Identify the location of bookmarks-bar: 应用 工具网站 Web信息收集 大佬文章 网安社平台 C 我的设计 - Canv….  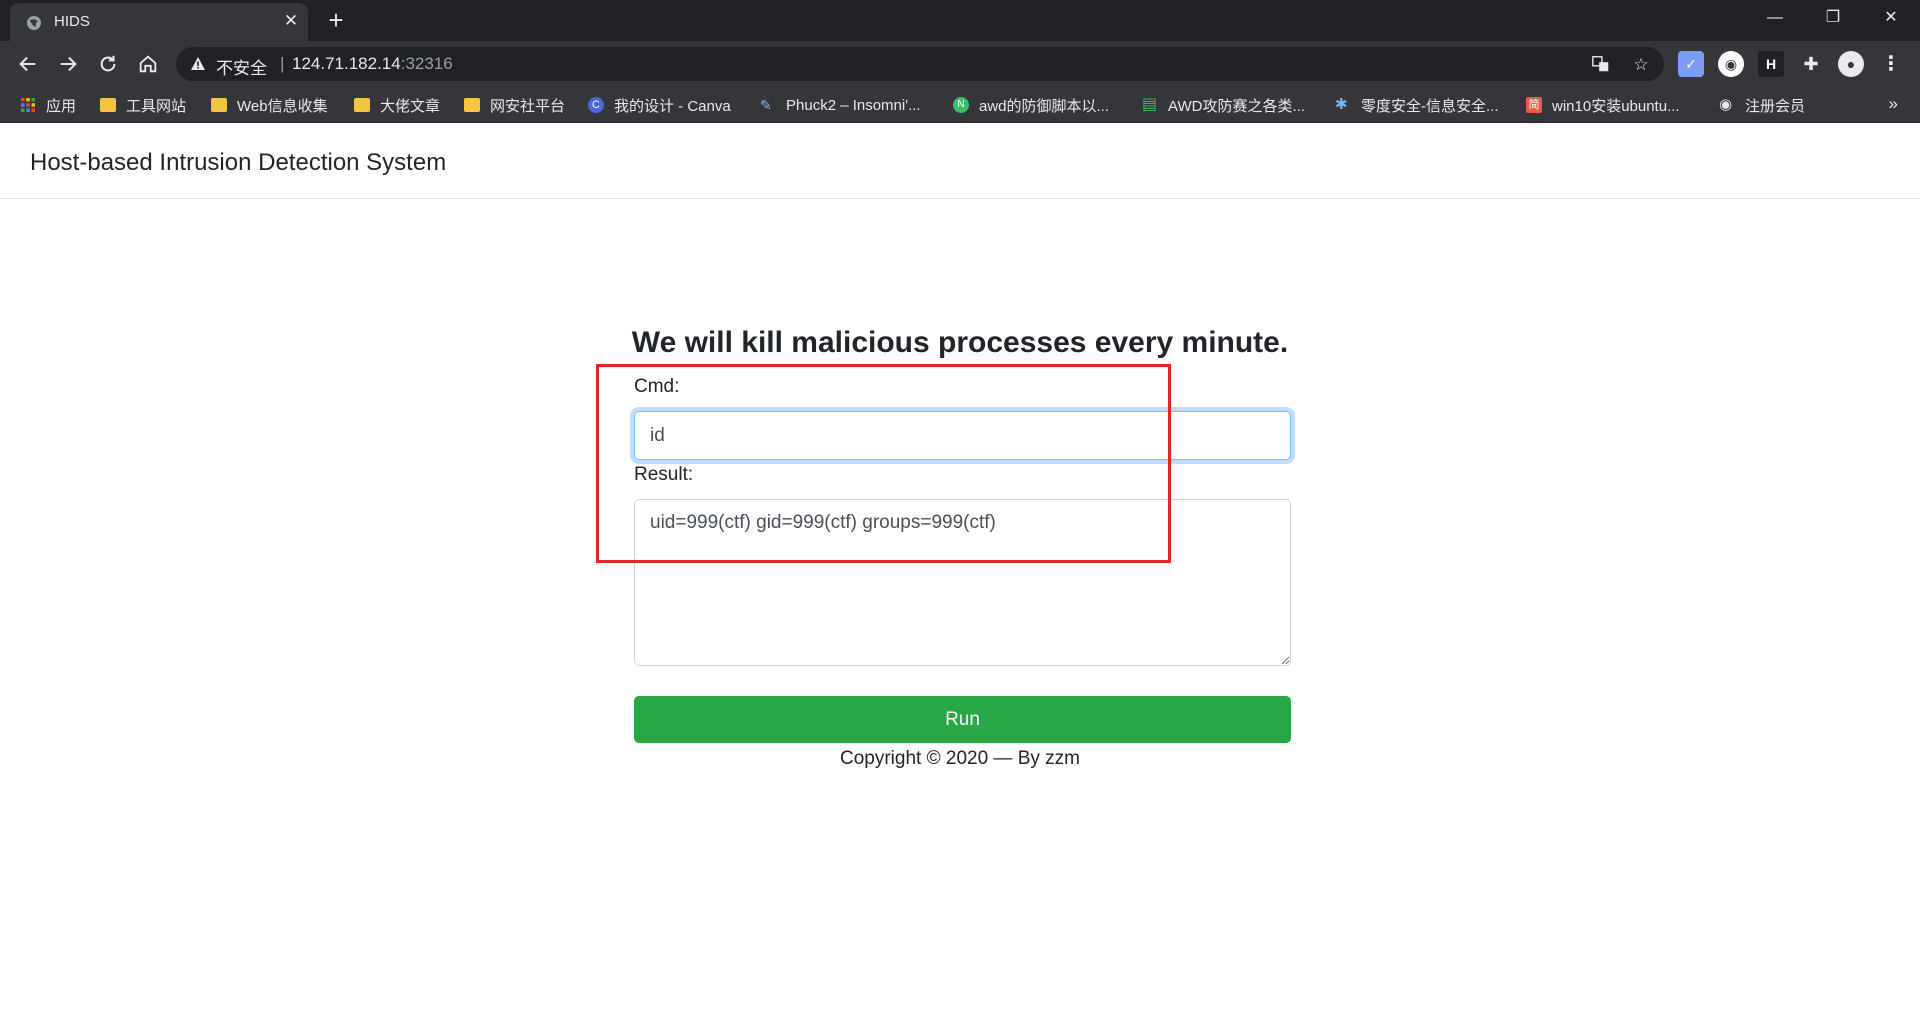
(960, 105).